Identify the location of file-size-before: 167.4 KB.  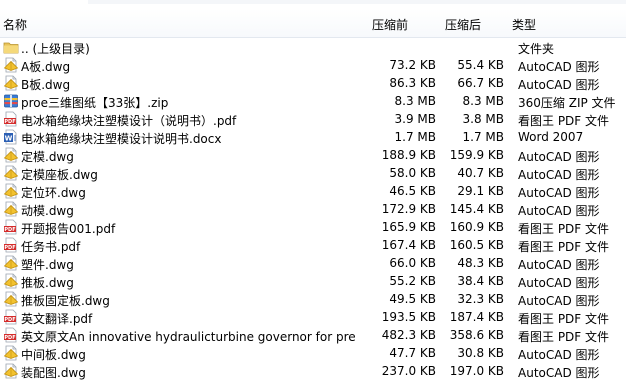
(408, 245).